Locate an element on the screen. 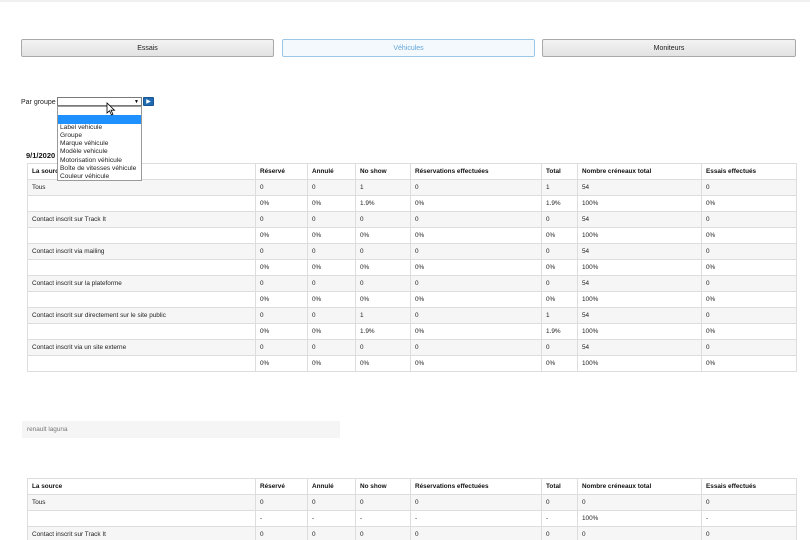 The height and width of the screenshot is (540, 810). dropdown-option: Motorisation véhicule is located at coordinates (99, 161).